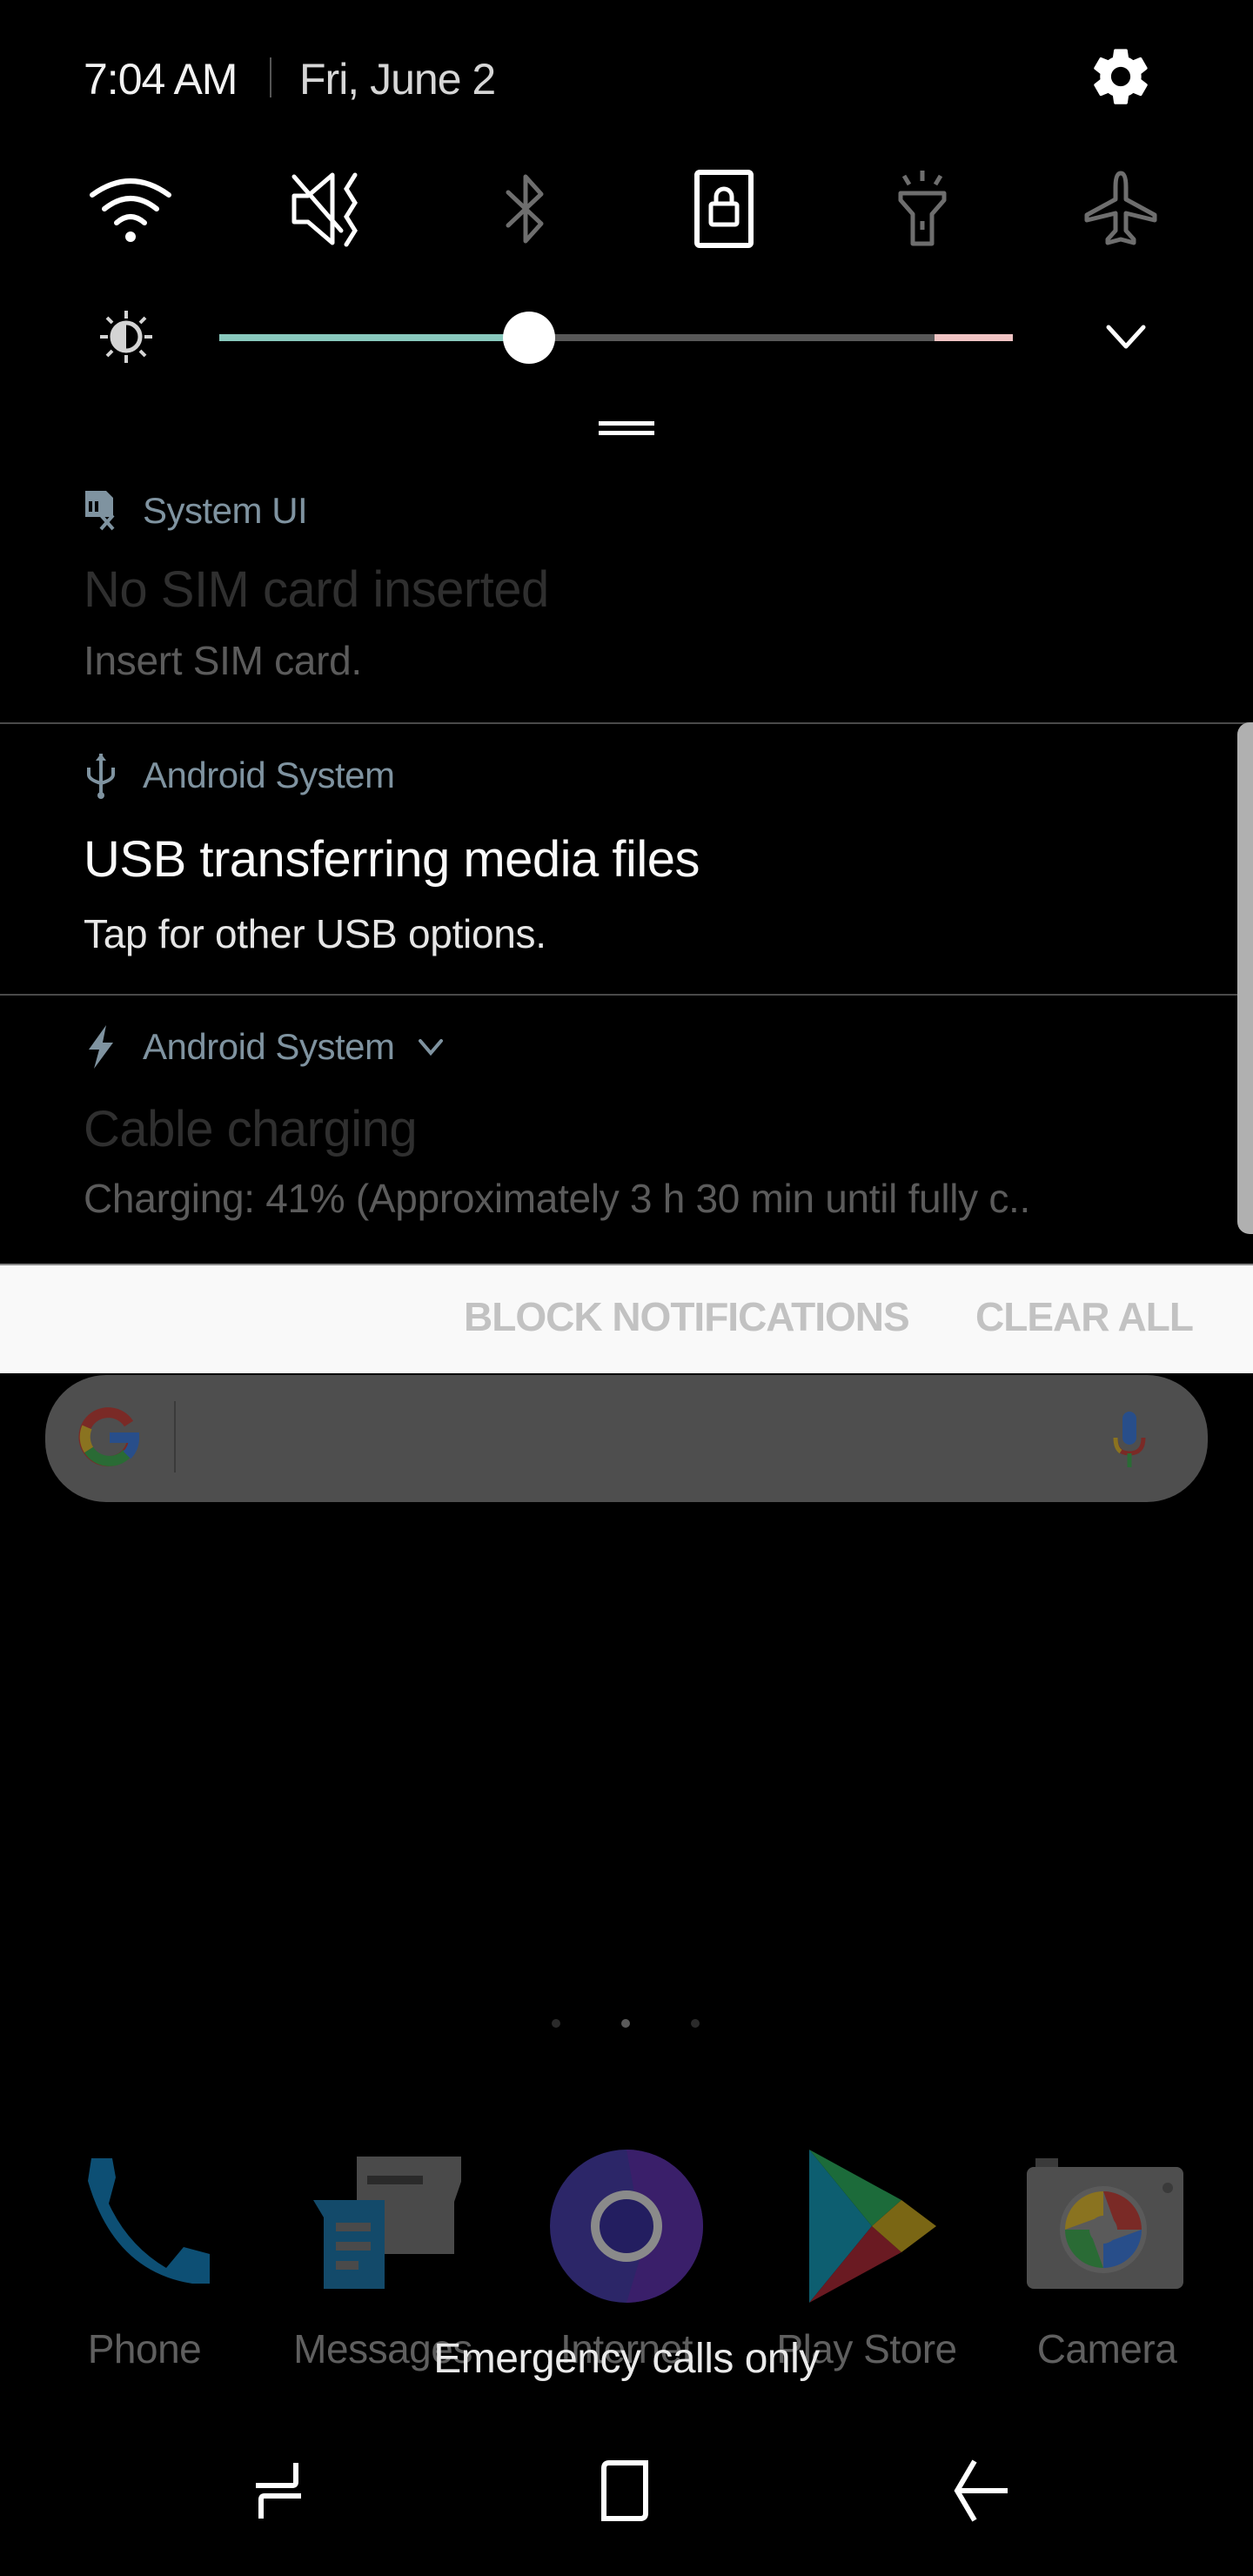  I want to click on toggle-airplane, so click(1120, 208).